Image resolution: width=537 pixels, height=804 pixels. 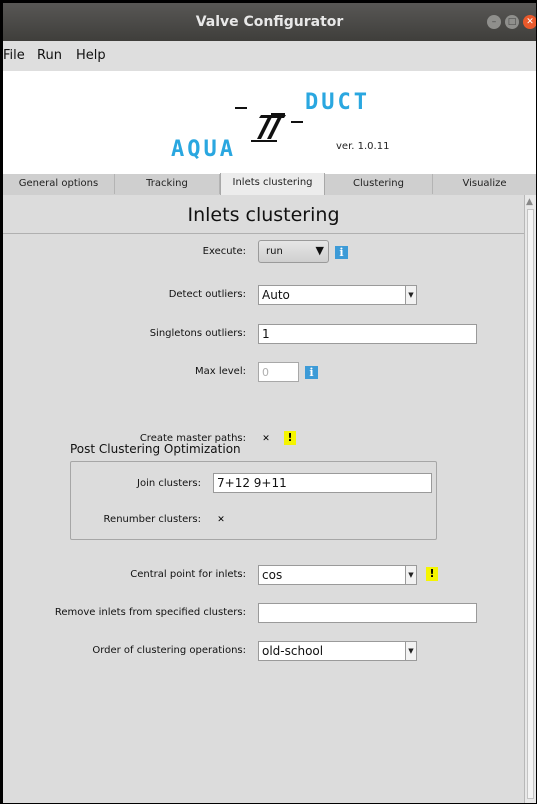 I want to click on tab-inlets-clustering: Inlets clustering, so click(x=272, y=184).